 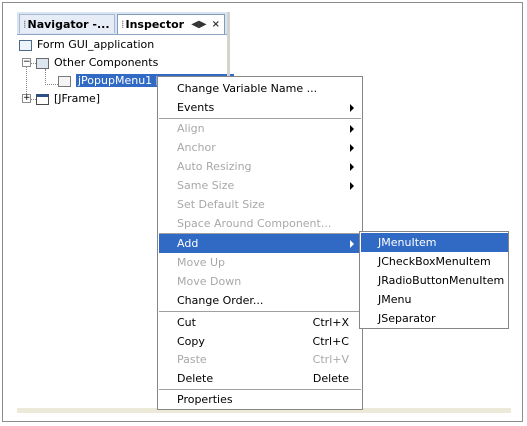 What do you see at coordinates (195, 378) in the screenshot?
I see `menu-item-label: Delete` at bounding box center [195, 378].